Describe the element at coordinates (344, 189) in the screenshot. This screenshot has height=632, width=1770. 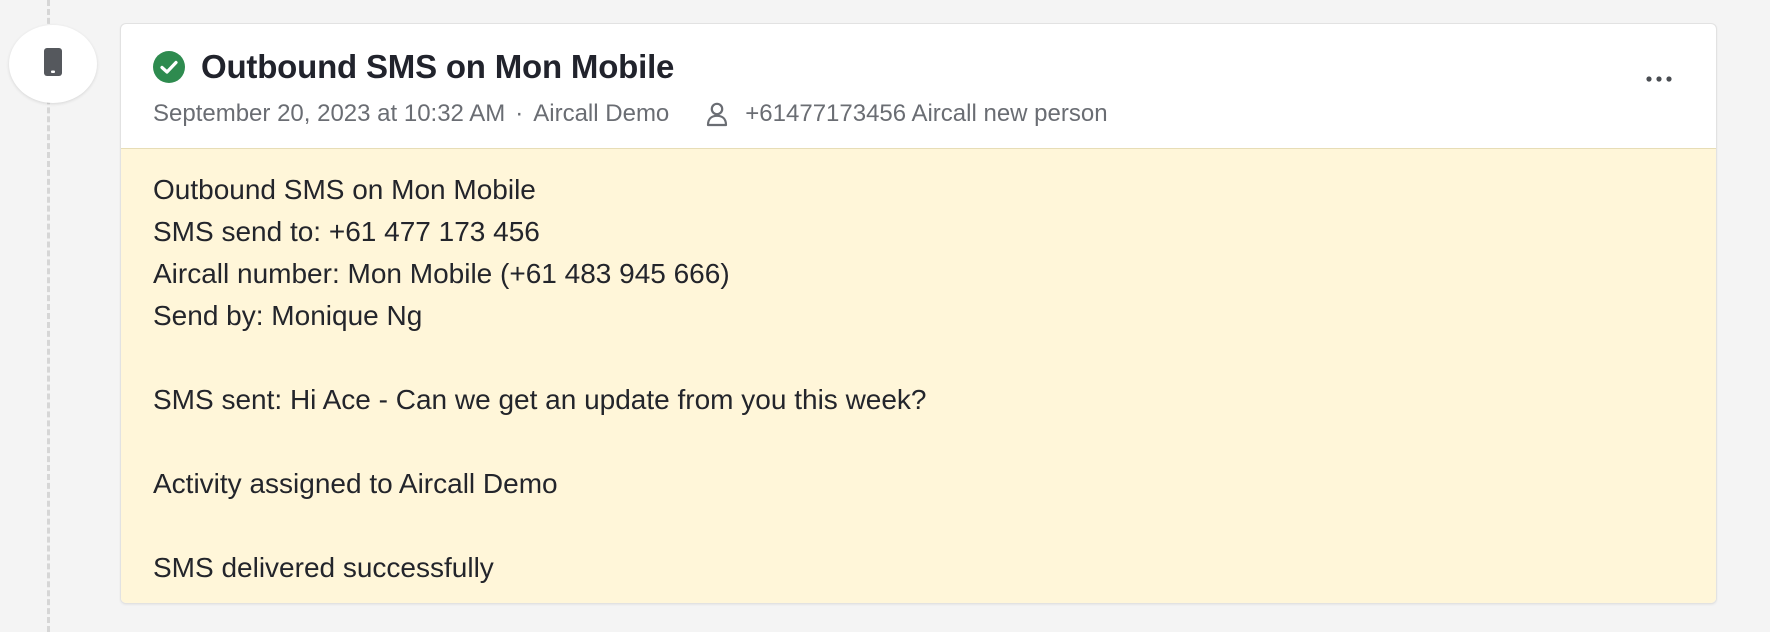
I see `note-line: Outbound SMS on Mon Mobile` at that location.